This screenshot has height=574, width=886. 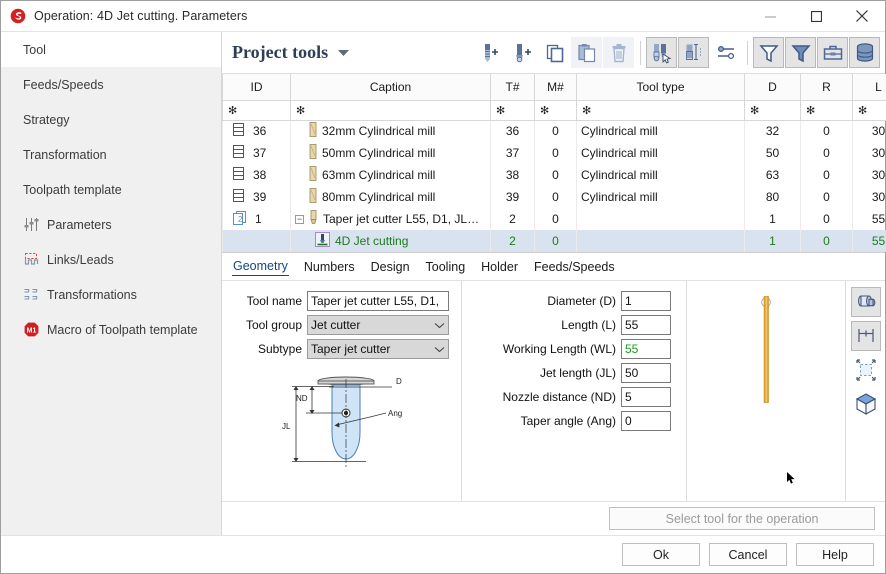 What do you see at coordinates (111, 119) in the screenshot?
I see `sidebar-item-strategy: Strategy` at bounding box center [111, 119].